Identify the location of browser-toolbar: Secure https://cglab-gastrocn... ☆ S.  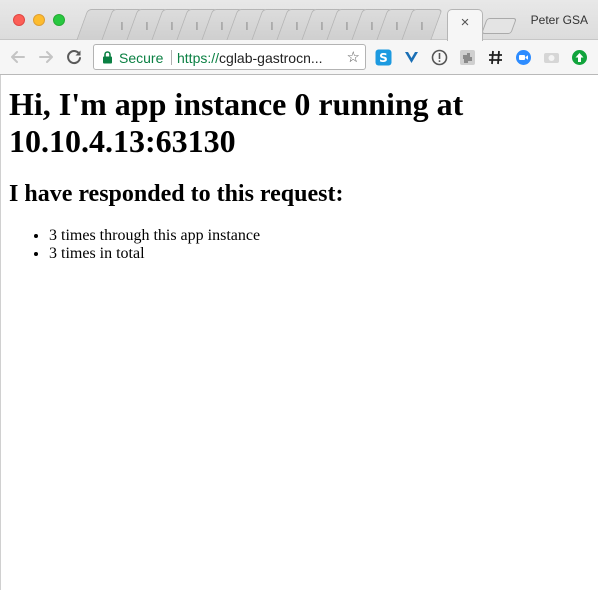
(299, 57).